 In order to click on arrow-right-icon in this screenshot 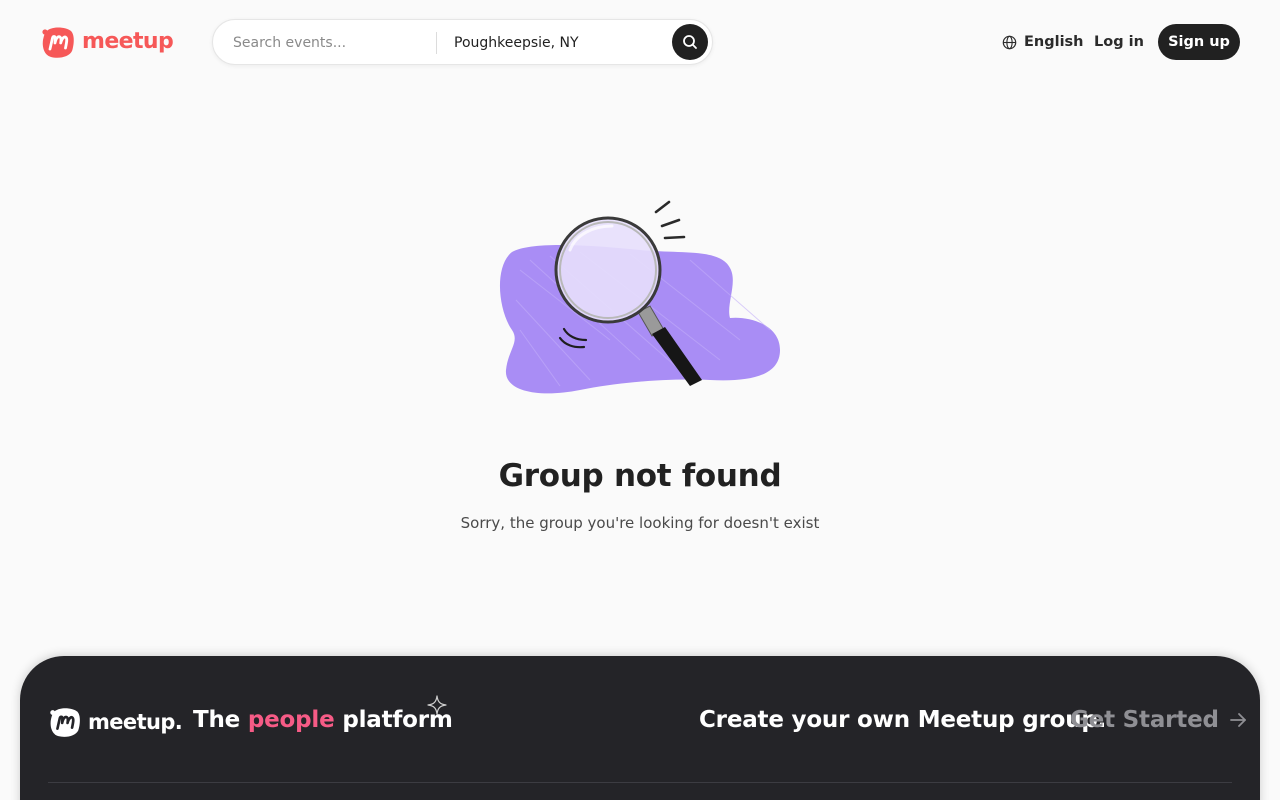, I will do `click(1237, 720)`.